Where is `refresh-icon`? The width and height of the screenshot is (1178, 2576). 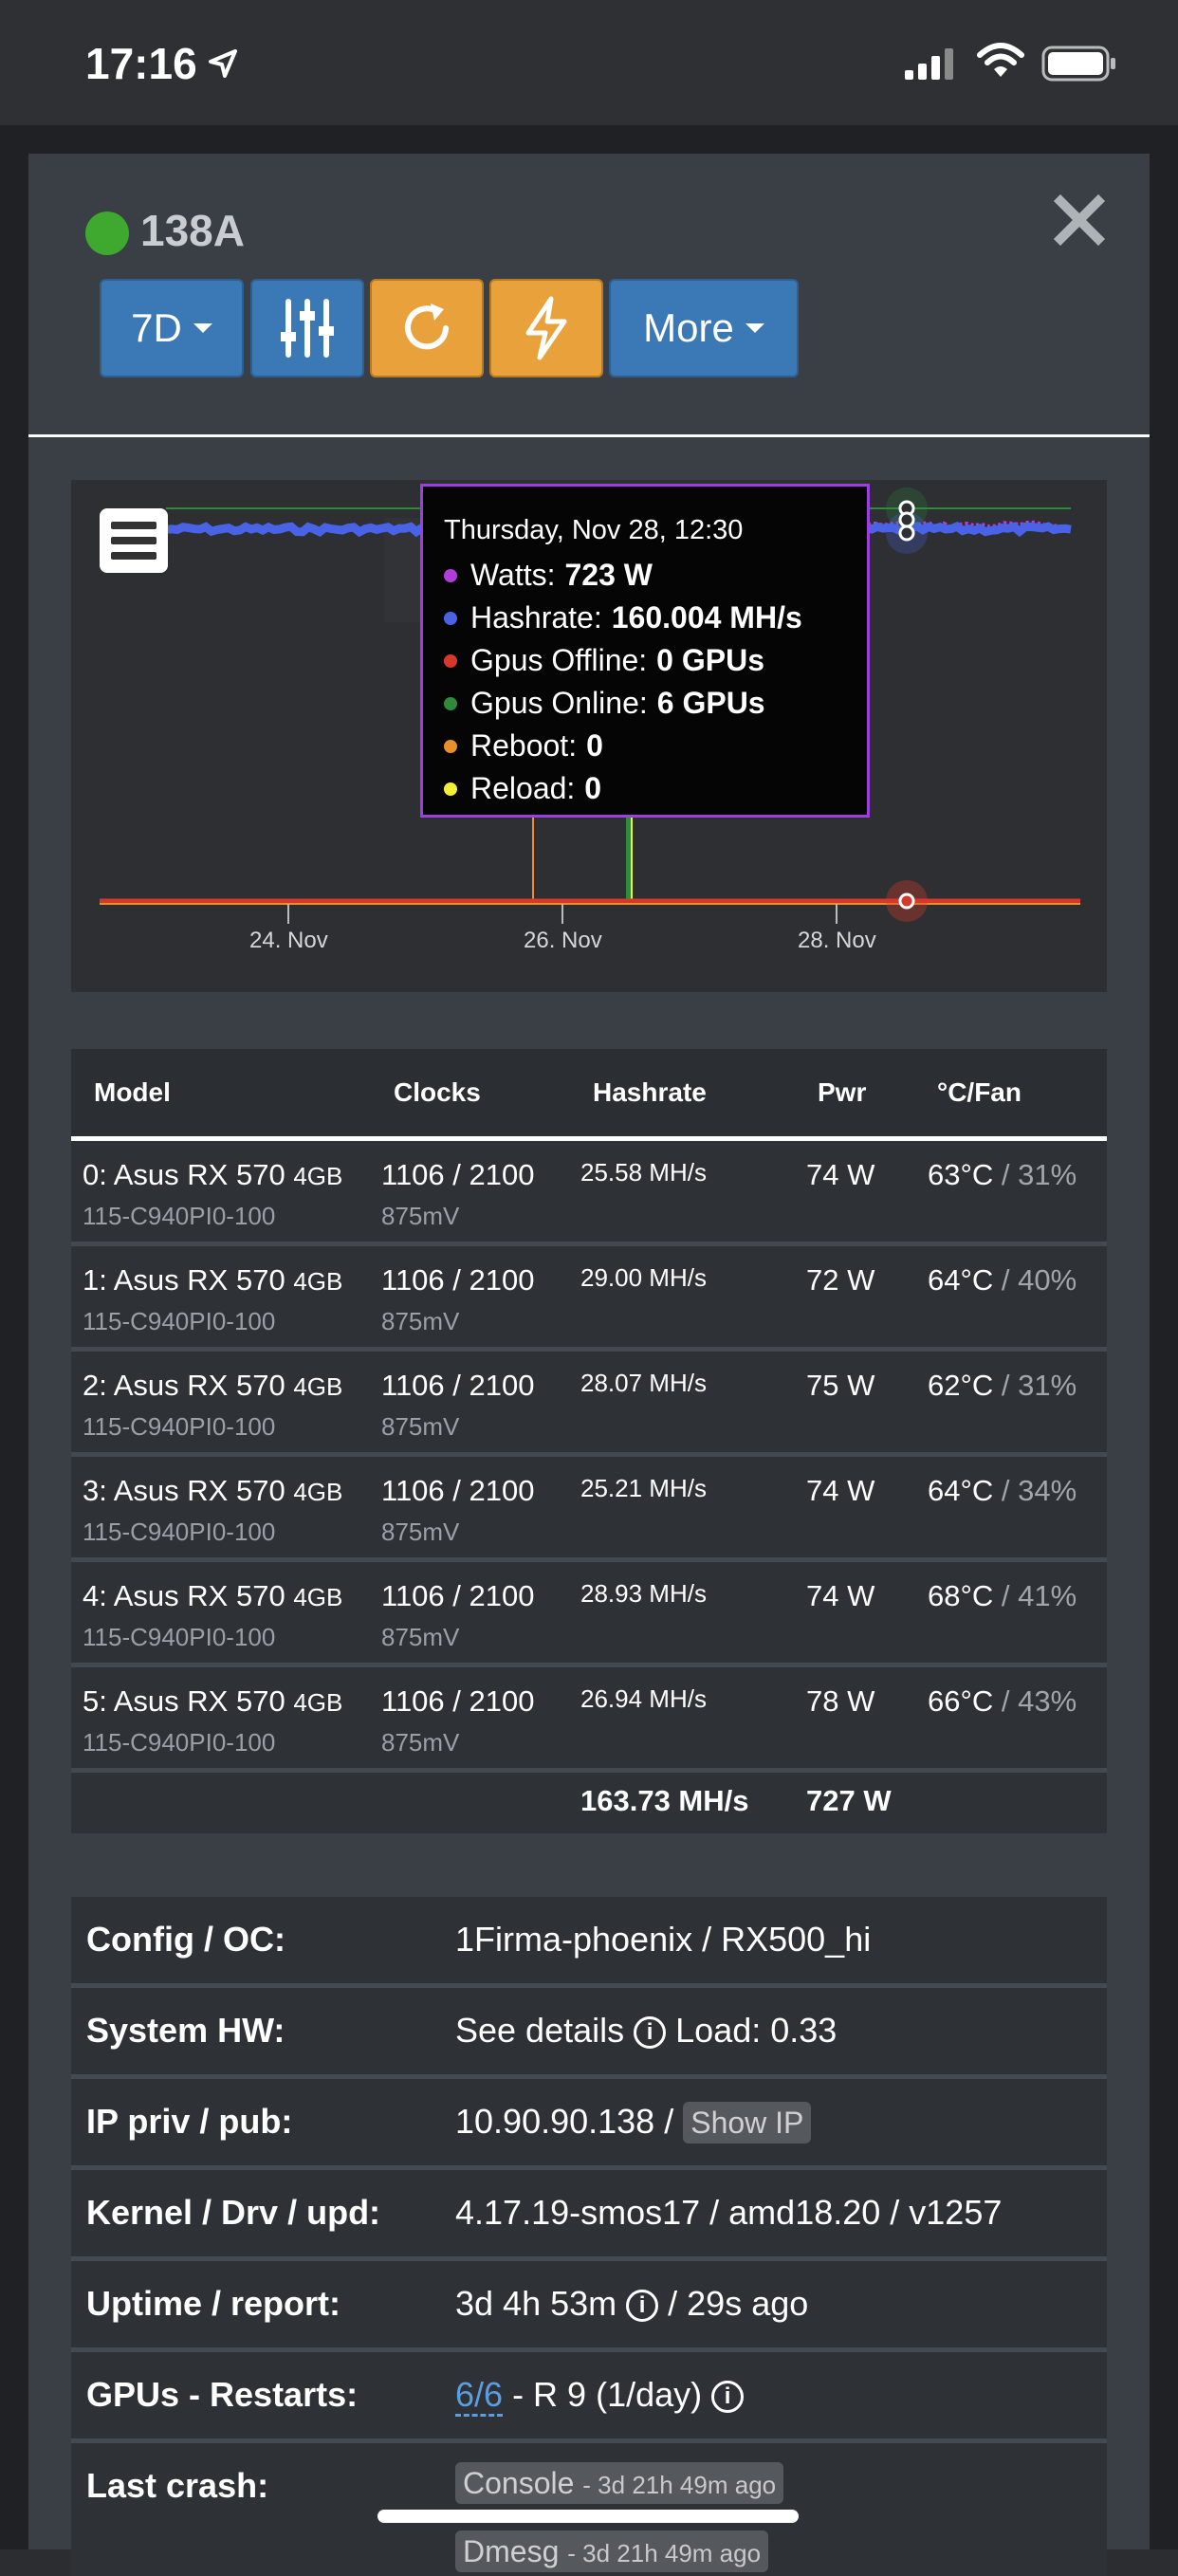
refresh-icon is located at coordinates (427, 327).